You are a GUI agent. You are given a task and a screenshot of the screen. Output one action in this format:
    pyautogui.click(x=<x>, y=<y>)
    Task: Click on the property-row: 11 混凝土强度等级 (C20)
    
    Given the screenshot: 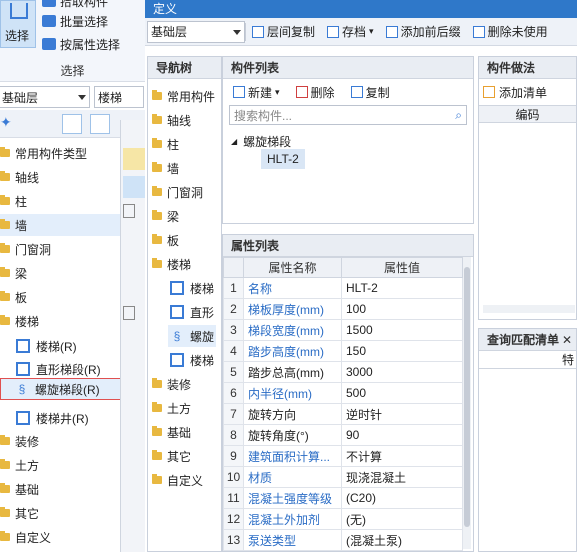 What is the action you would take?
    pyautogui.click(x=343, y=498)
    